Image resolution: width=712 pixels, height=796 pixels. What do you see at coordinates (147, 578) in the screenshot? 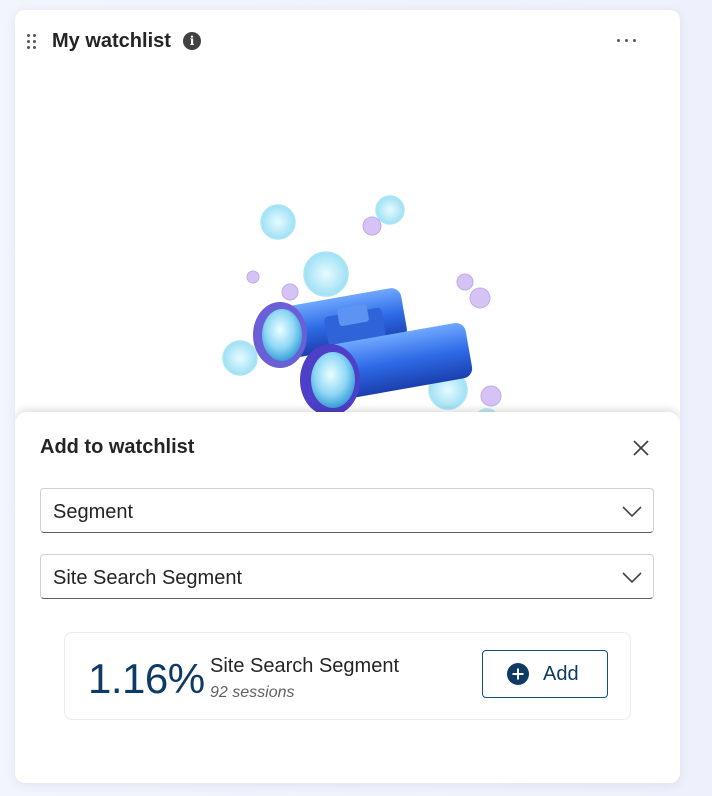
I see `segment-select-value: Site Search Segment` at bounding box center [147, 578].